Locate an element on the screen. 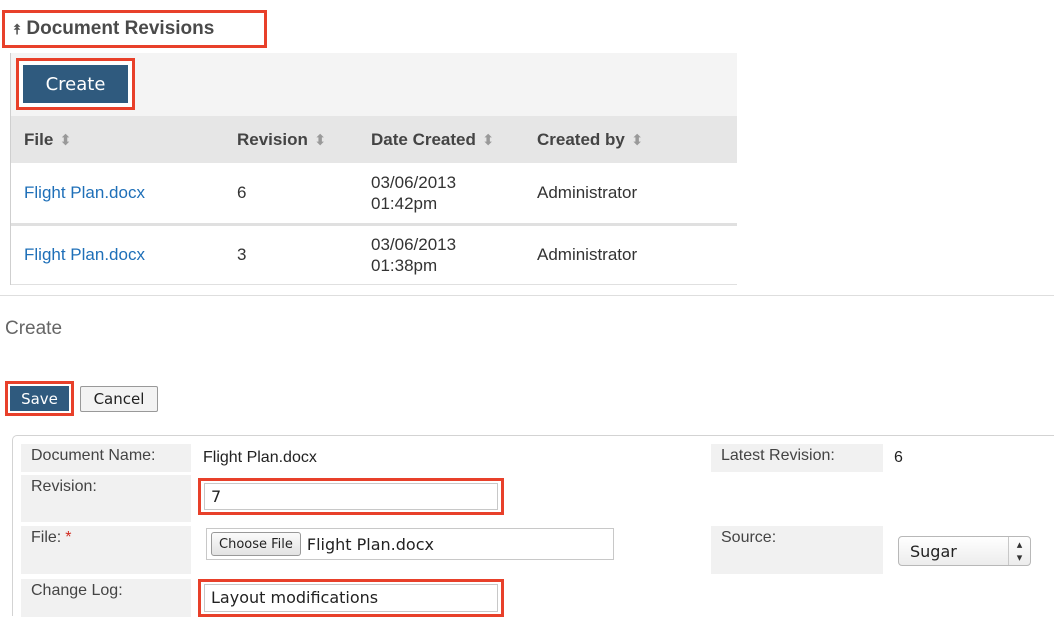 This screenshot has height=617, width=1054. create-button: Create is located at coordinates (75, 84).